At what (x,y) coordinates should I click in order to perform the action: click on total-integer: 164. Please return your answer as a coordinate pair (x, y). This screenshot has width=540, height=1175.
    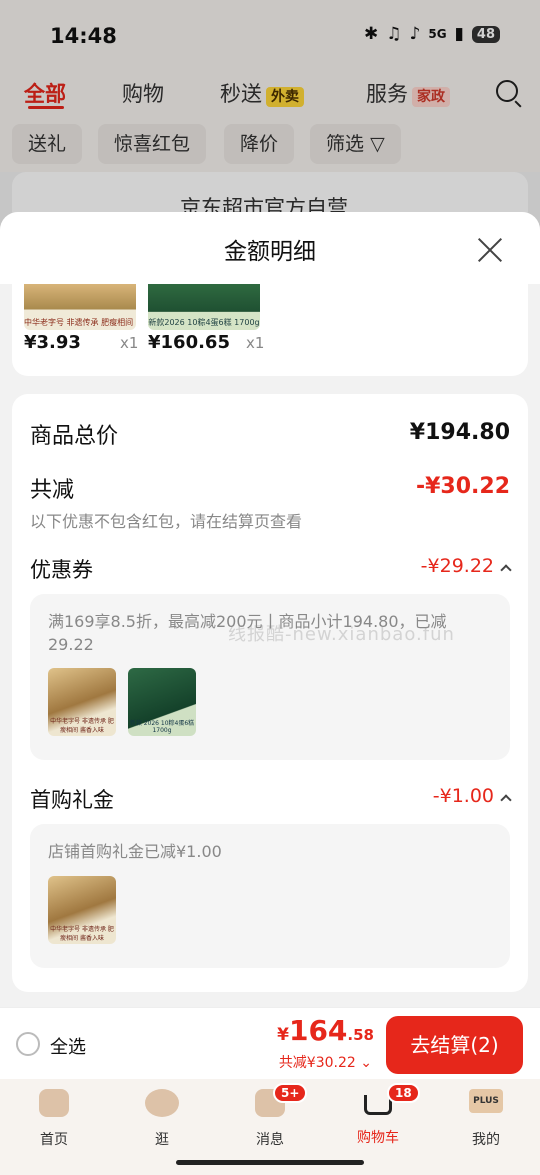
    Looking at the image, I should click on (318, 1030).